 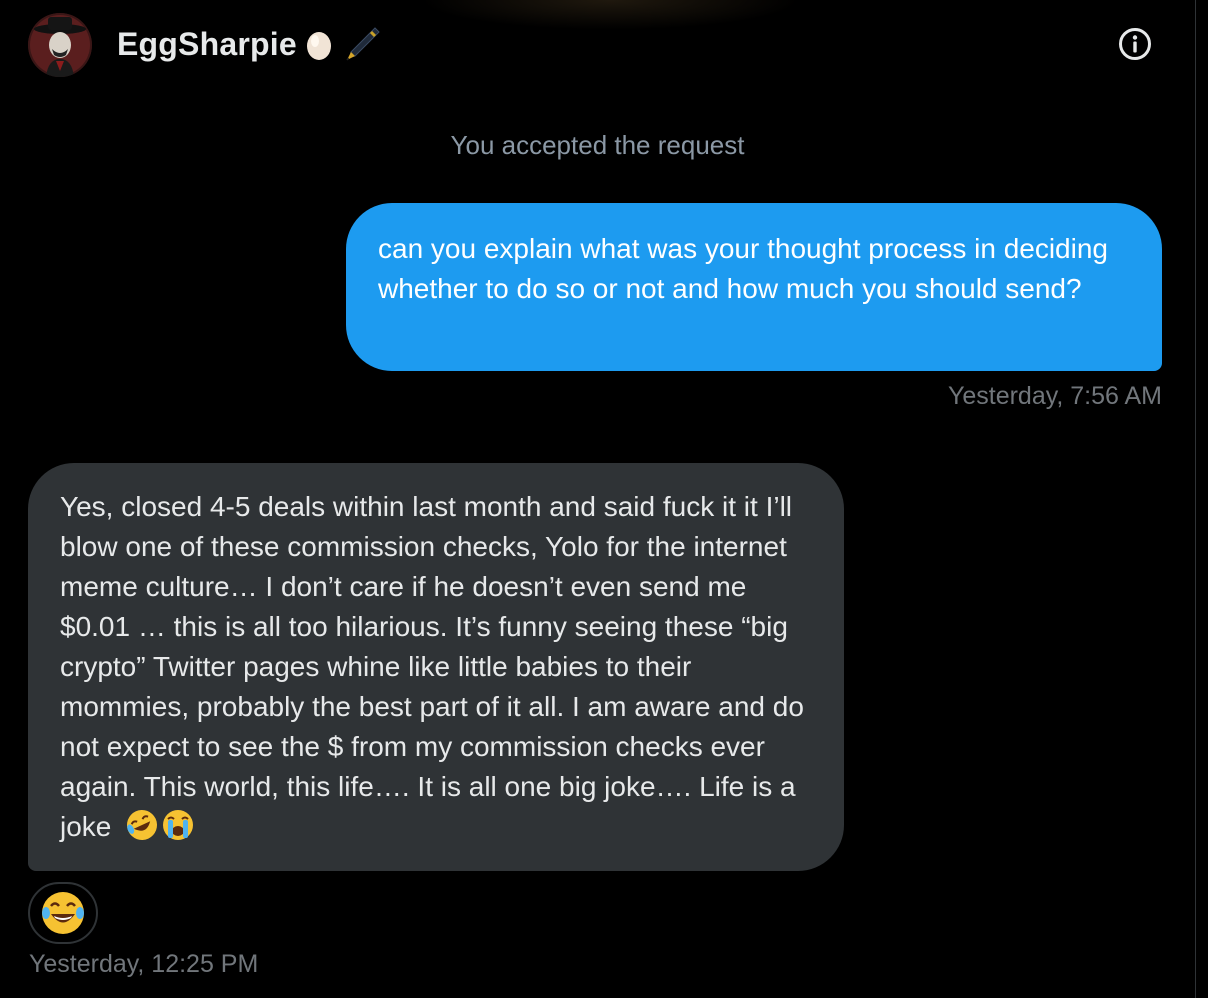 What do you see at coordinates (597, 45) in the screenshot?
I see `conversation-header: EggSharpie` at bounding box center [597, 45].